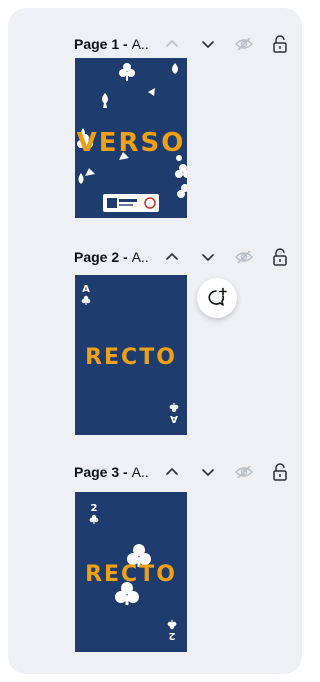 The image size is (320, 682). Describe the element at coordinates (86, 289) in the screenshot. I see `page-2-corner-top-rank: A` at that location.